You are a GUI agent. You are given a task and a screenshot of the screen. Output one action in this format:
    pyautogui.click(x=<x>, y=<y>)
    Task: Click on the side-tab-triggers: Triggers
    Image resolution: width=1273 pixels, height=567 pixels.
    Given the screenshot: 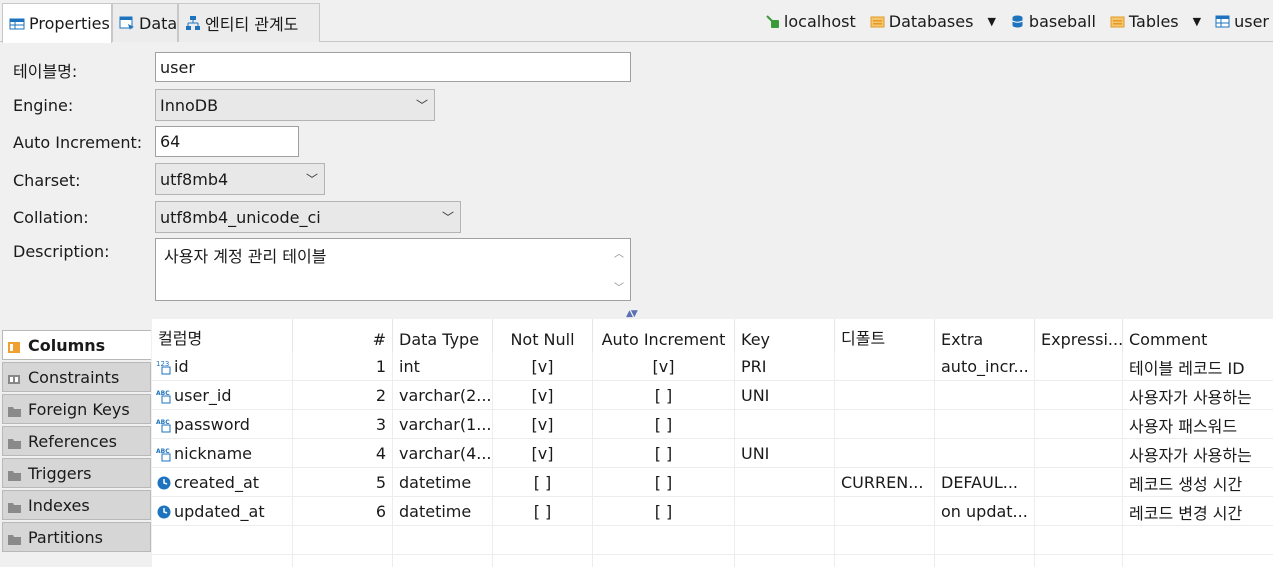 What is the action you would take?
    pyautogui.click(x=76, y=473)
    